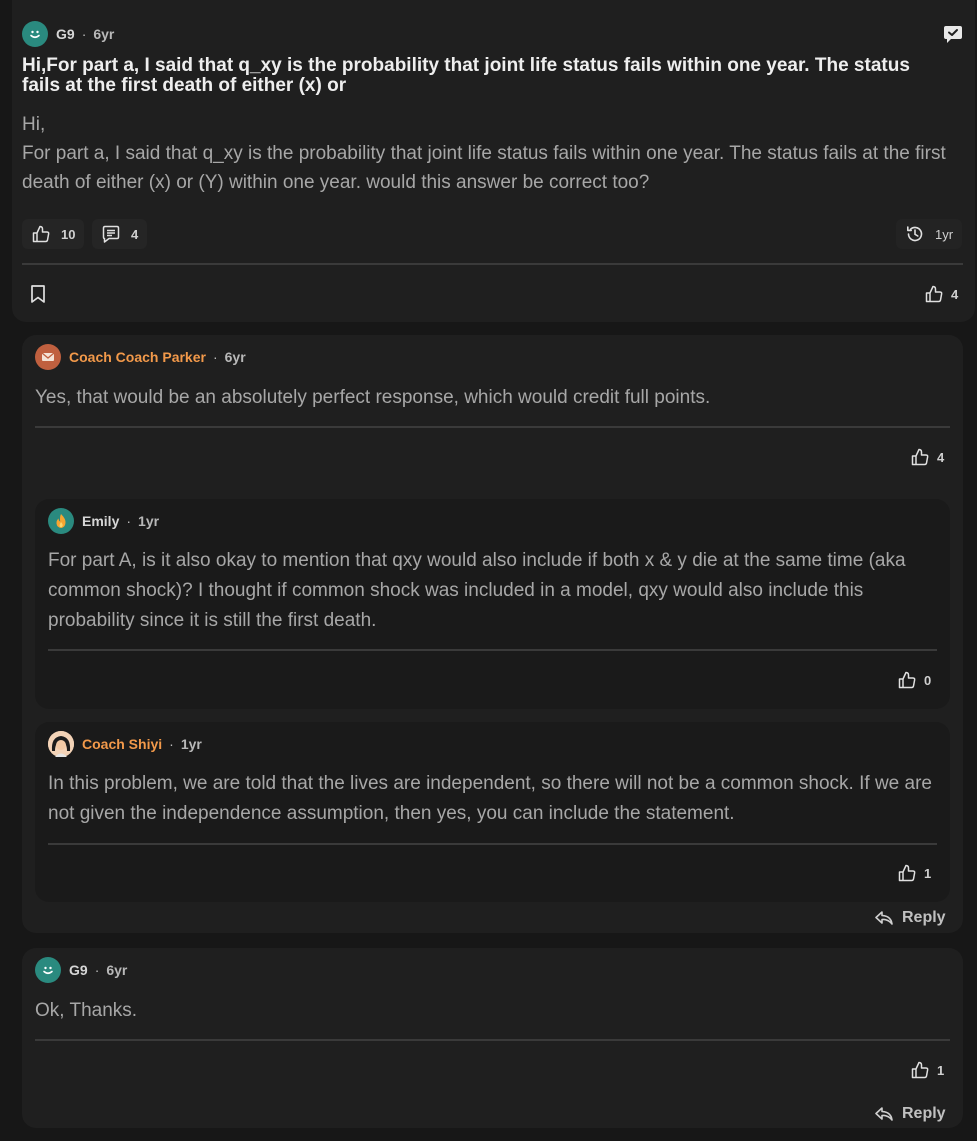 The height and width of the screenshot is (1141, 977). I want to click on coach-avatar-icon, so click(48, 357).